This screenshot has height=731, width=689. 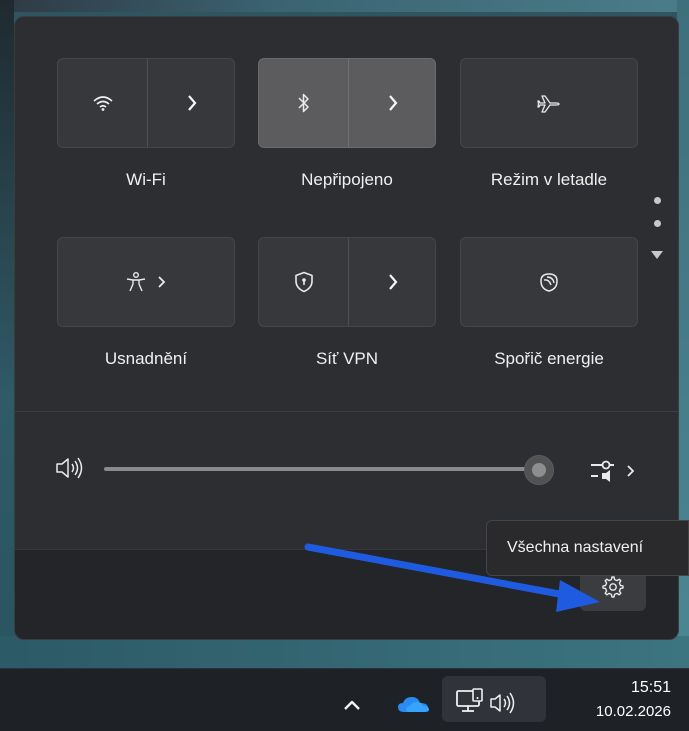 What do you see at coordinates (136, 282) in the screenshot?
I see `accessibility-icon` at bounding box center [136, 282].